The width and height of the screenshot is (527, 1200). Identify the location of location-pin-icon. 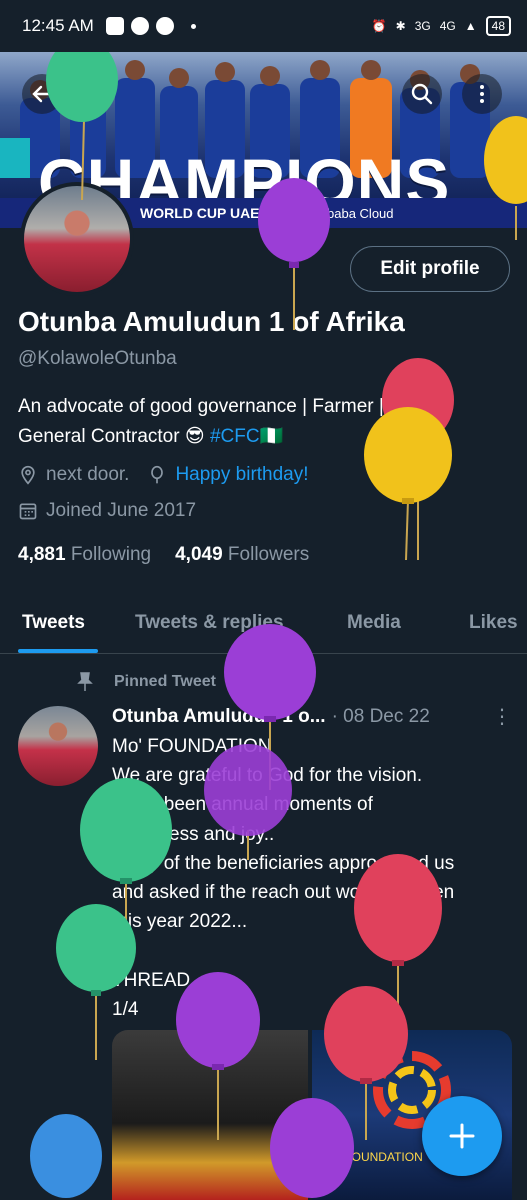
(28, 475).